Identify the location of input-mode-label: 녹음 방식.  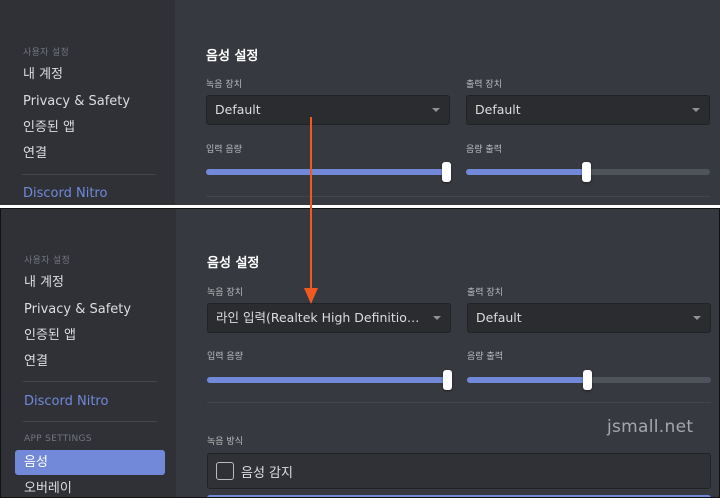
(225, 442).